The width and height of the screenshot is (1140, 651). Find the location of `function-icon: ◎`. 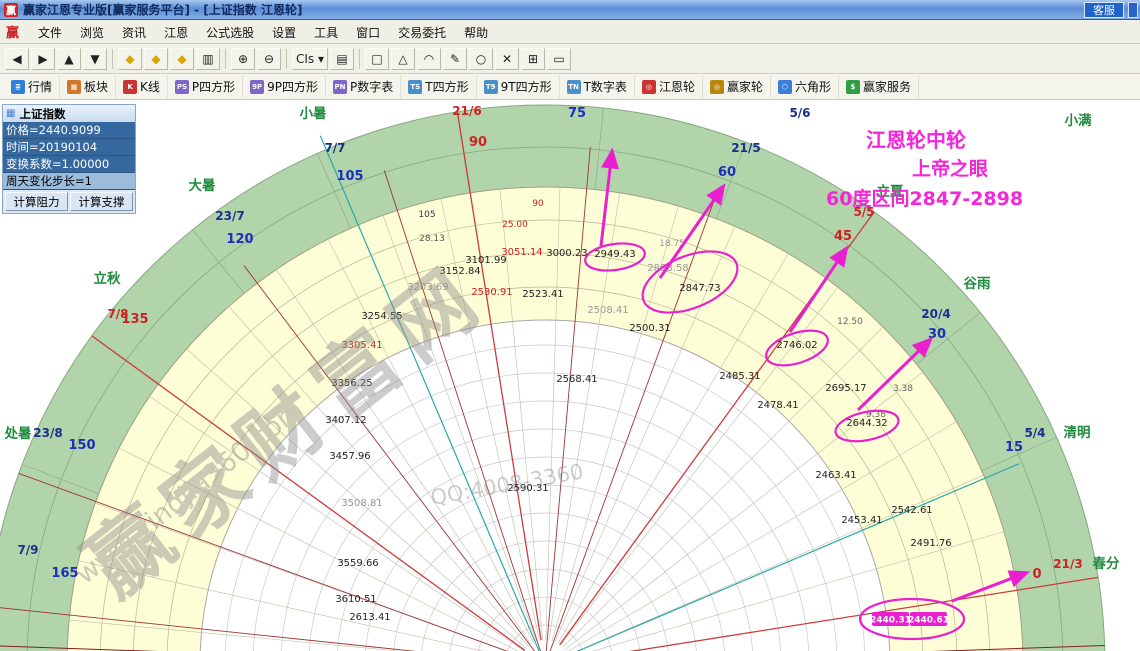

function-icon: ◎ is located at coordinates (648, 86).